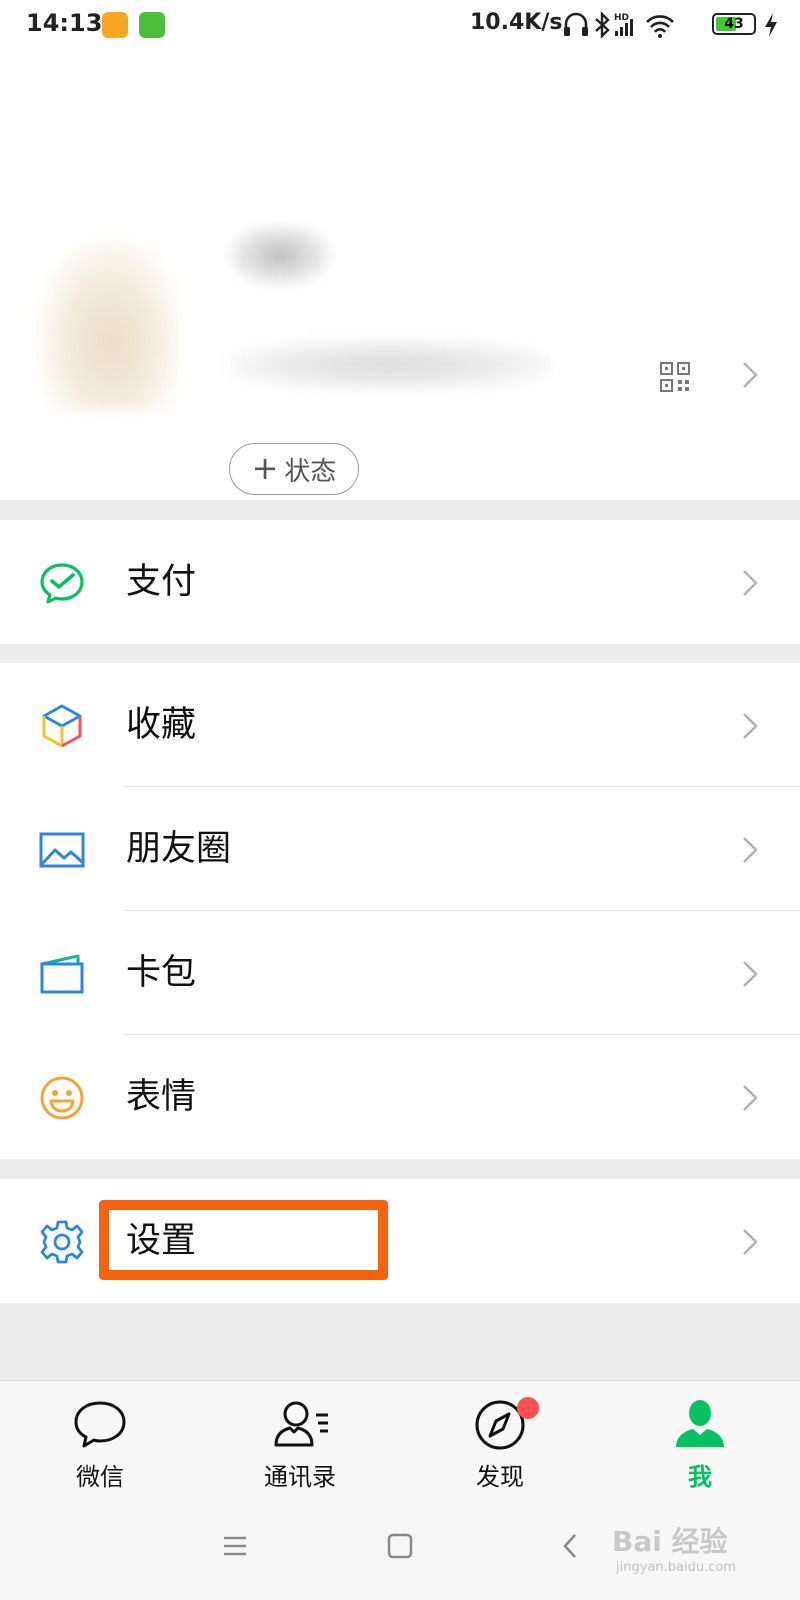 The image size is (800, 1600). I want to click on wechat-id-blurred, so click(390, 365).